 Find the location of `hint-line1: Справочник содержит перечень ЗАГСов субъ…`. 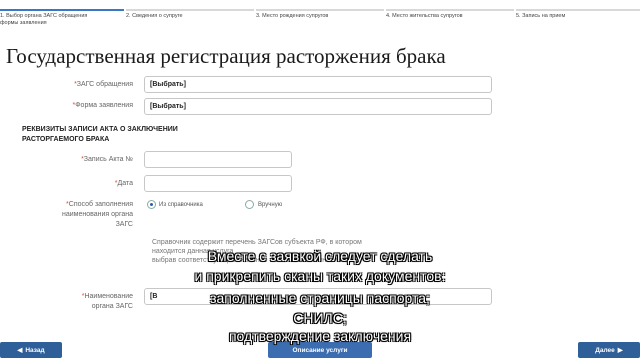

hint-line1: Справочник содержит перечень ЗАГСов субъ… is located at coordinates (257, 242).